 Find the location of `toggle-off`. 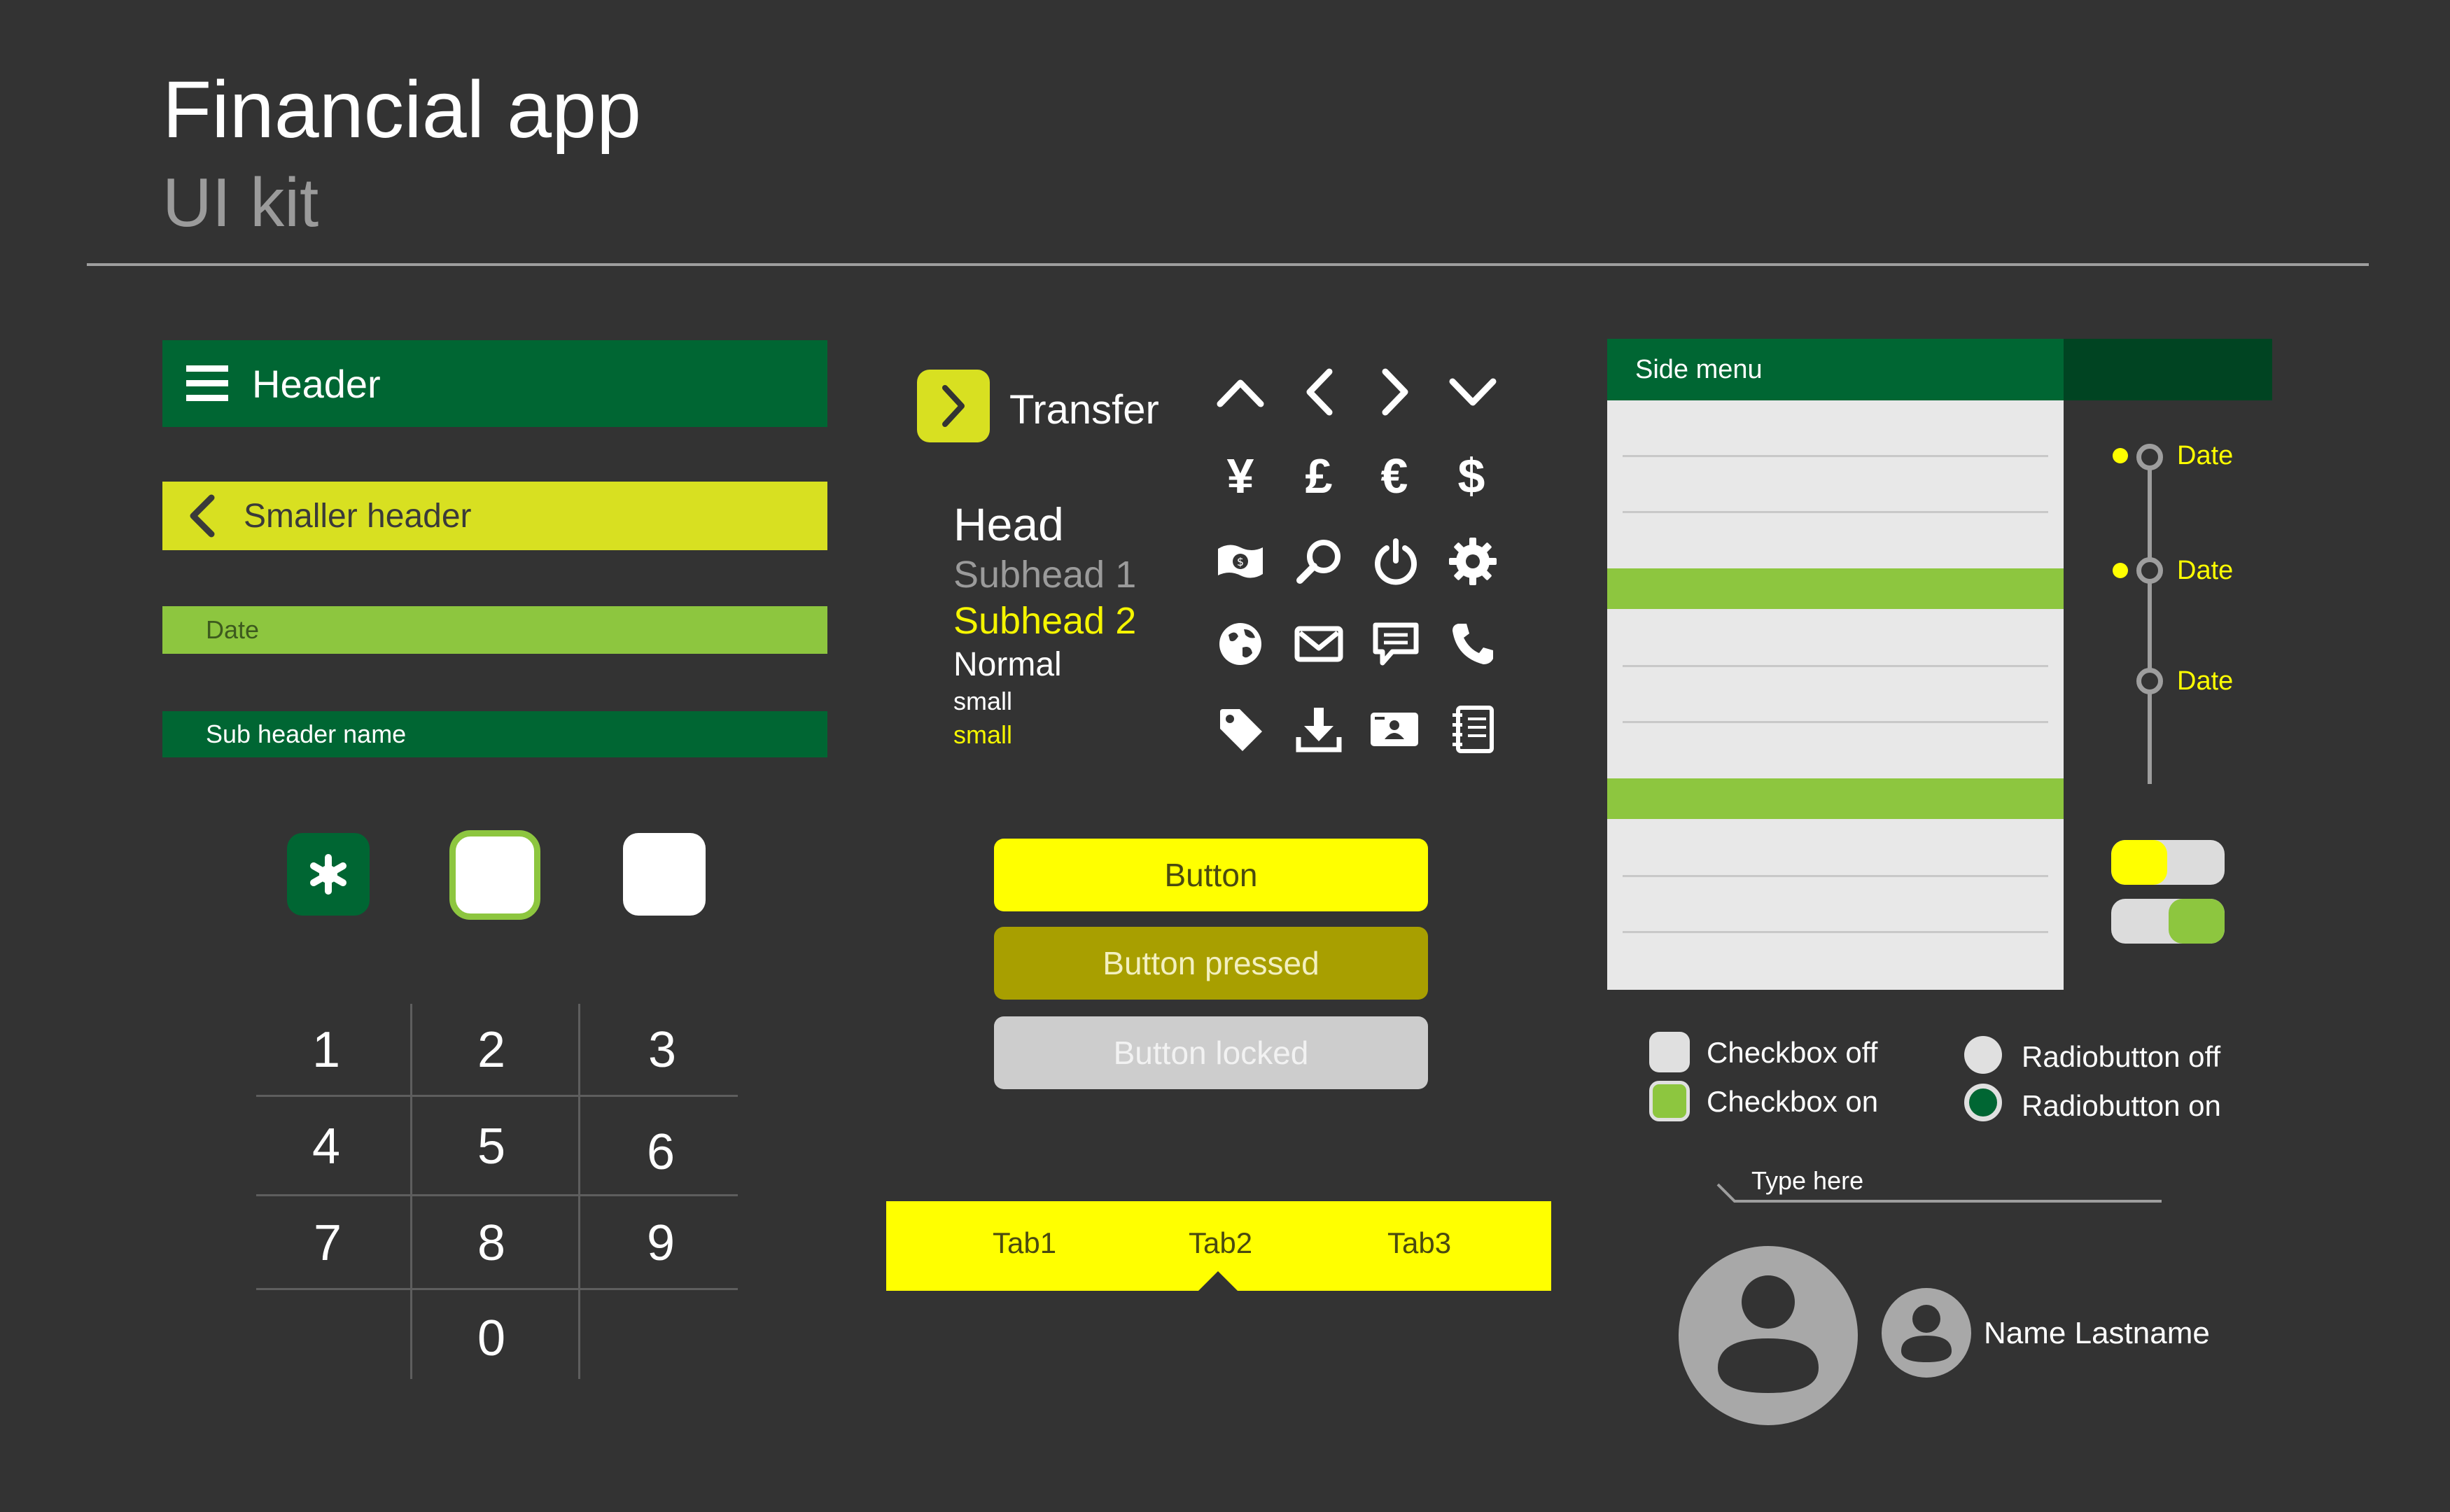

toggle-off is located at coordinates (2168, 862).